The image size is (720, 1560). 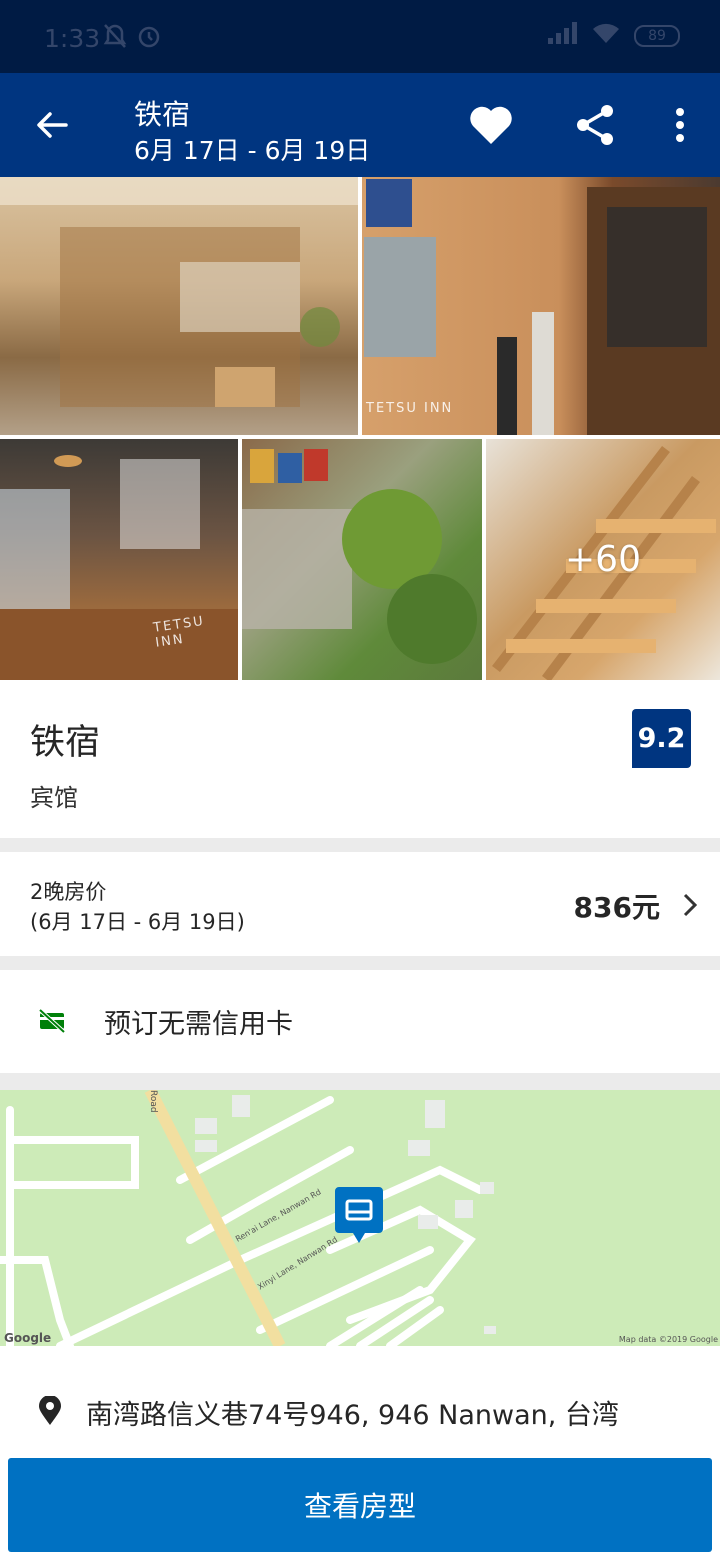 I want to click on hotel-photo-entrance, so click(x=179, y=306).